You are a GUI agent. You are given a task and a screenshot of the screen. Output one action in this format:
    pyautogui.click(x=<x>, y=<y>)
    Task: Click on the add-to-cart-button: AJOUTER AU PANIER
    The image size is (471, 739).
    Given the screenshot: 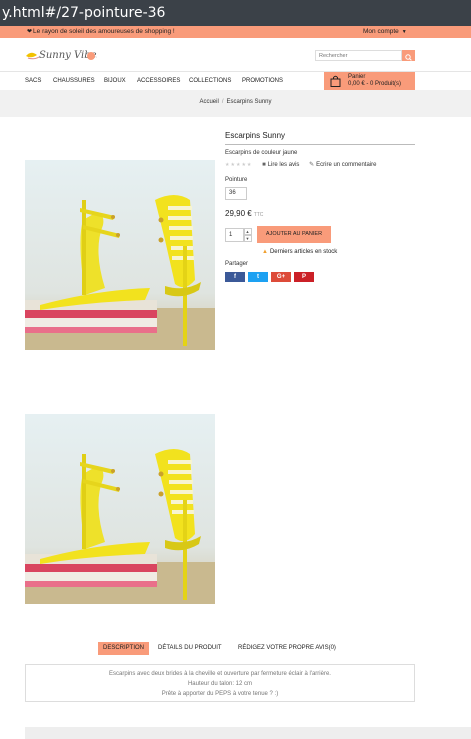 What is the action you would take?
    pyautogui.click(x=294, y=234)
    